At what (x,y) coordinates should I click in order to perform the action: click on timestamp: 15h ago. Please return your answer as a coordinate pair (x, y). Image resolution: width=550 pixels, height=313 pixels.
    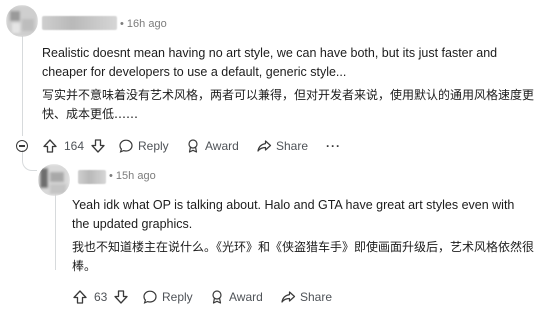
    Looking at the image, I should click on (135, 176).